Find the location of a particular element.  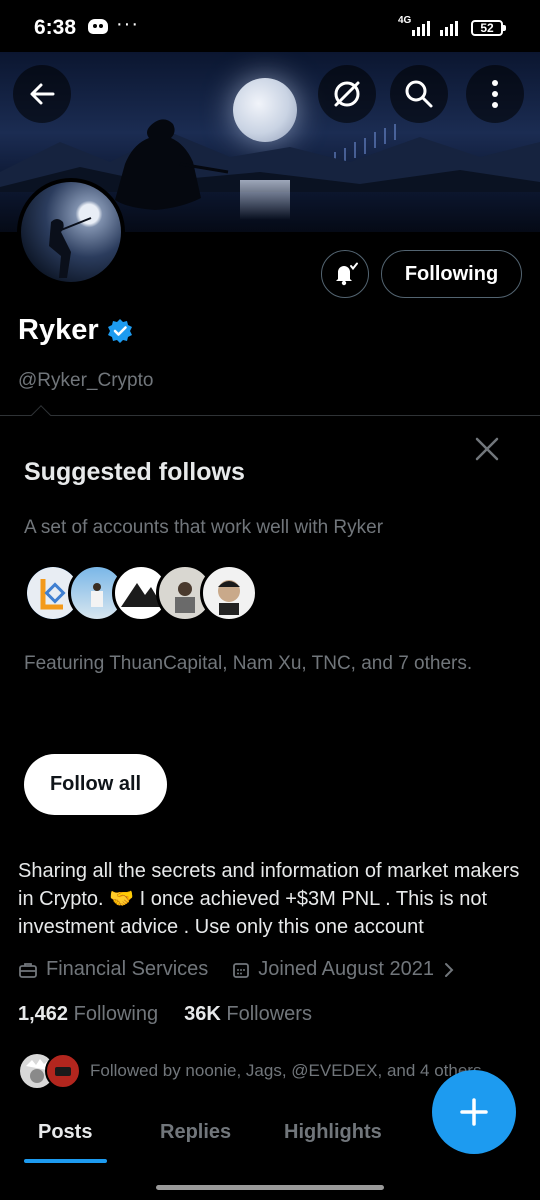

profile-meta: Financial Services Joined August 2021 is located at coordinates (237, 969).